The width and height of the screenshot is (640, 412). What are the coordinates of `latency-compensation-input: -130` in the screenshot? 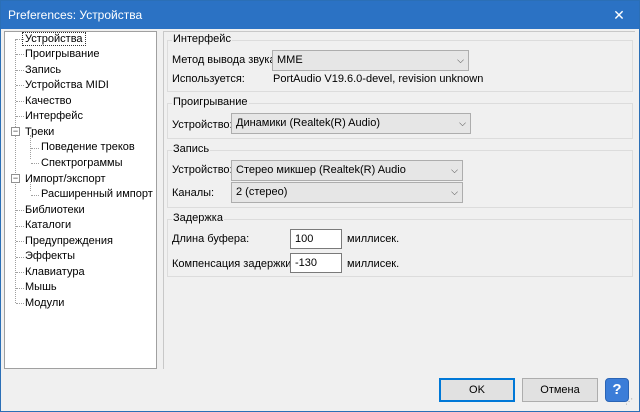 It's located at (316, 263).